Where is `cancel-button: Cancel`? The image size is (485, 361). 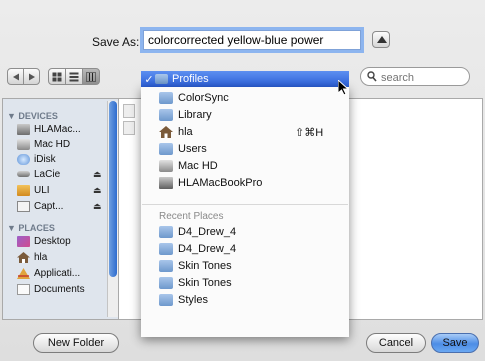 cancel-button: Cancel is located at coordinates (396, 343).